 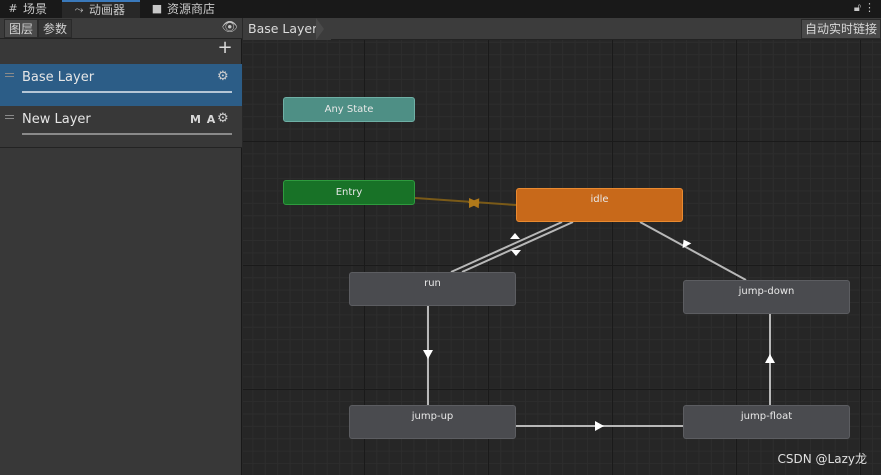 I want to click on breadcrumb-arrow, so click(x=320, y=29).